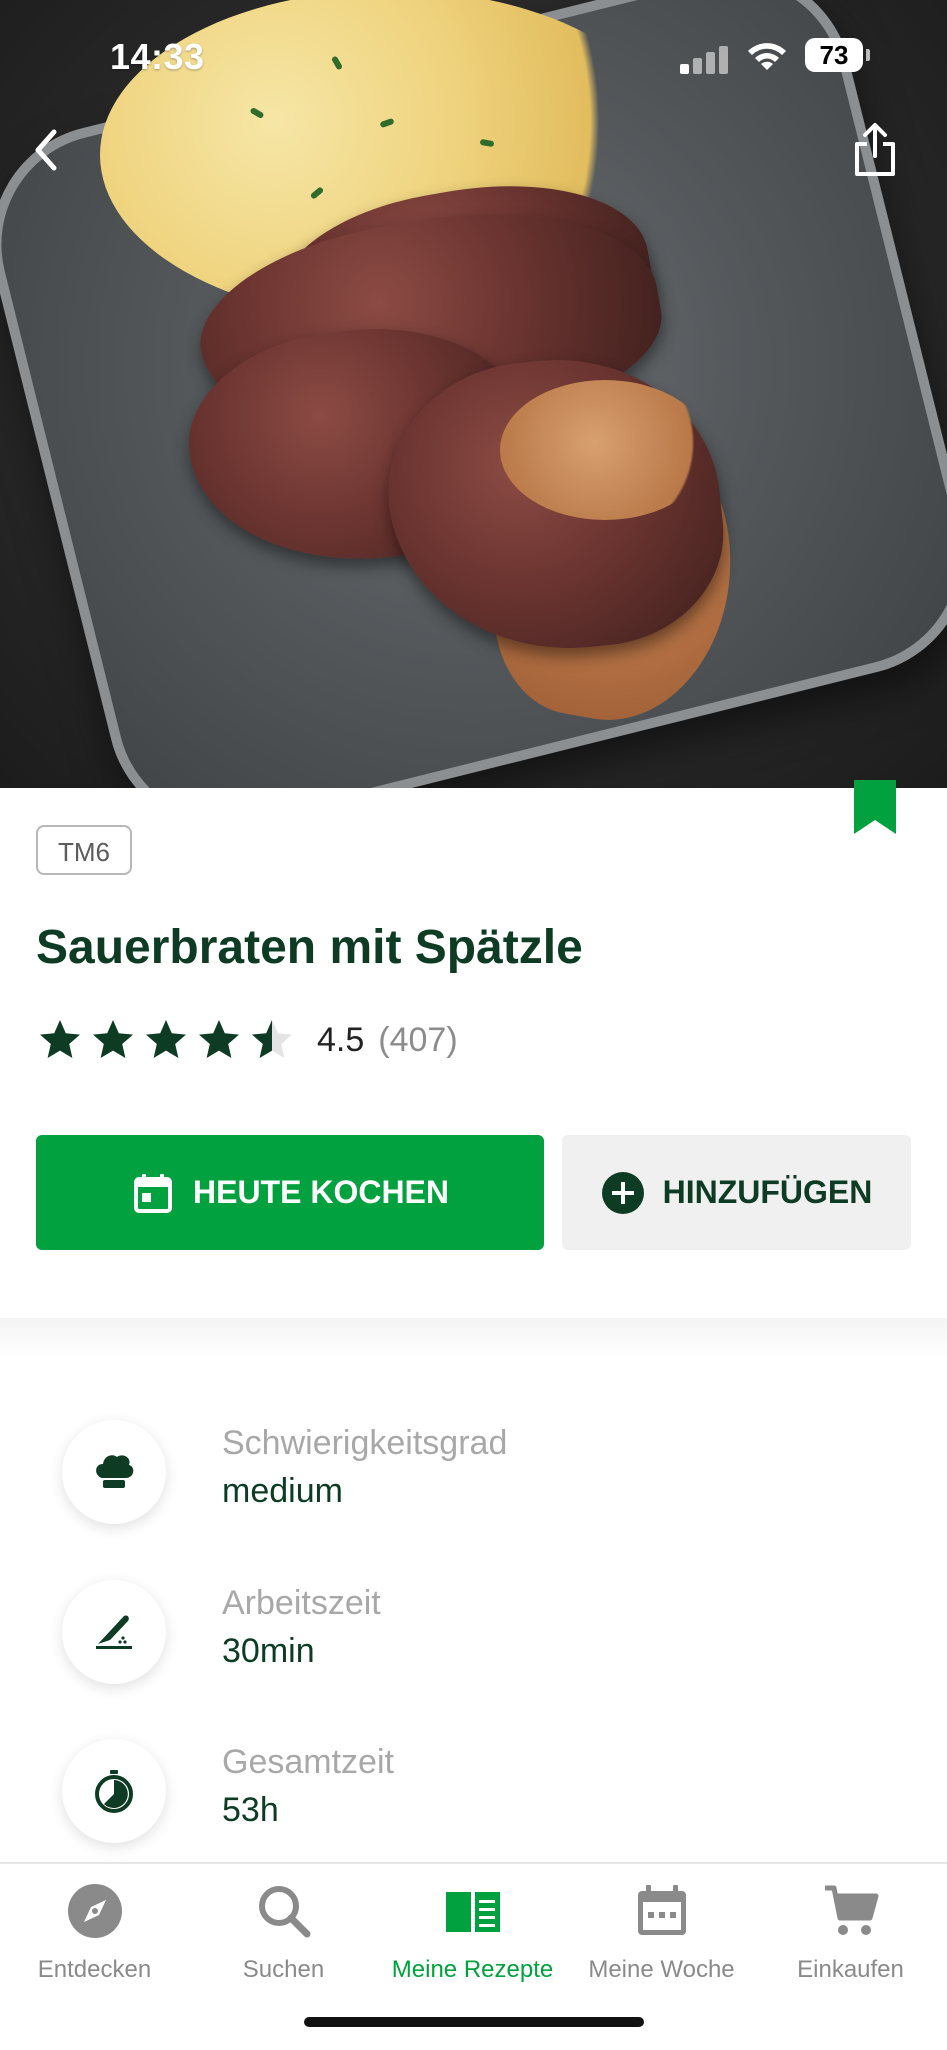 Image resolution: width=947 pixels, height=2050 pixels. I want to click on share-icon, so click(875, 149).